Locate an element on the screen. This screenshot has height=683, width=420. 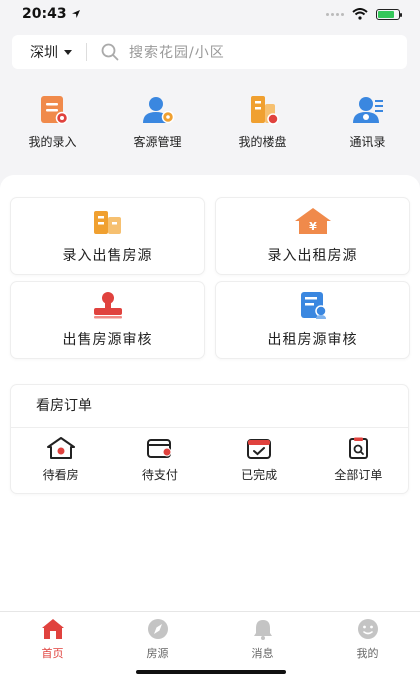
review-doc-icon is located at coordinates (313, 305).